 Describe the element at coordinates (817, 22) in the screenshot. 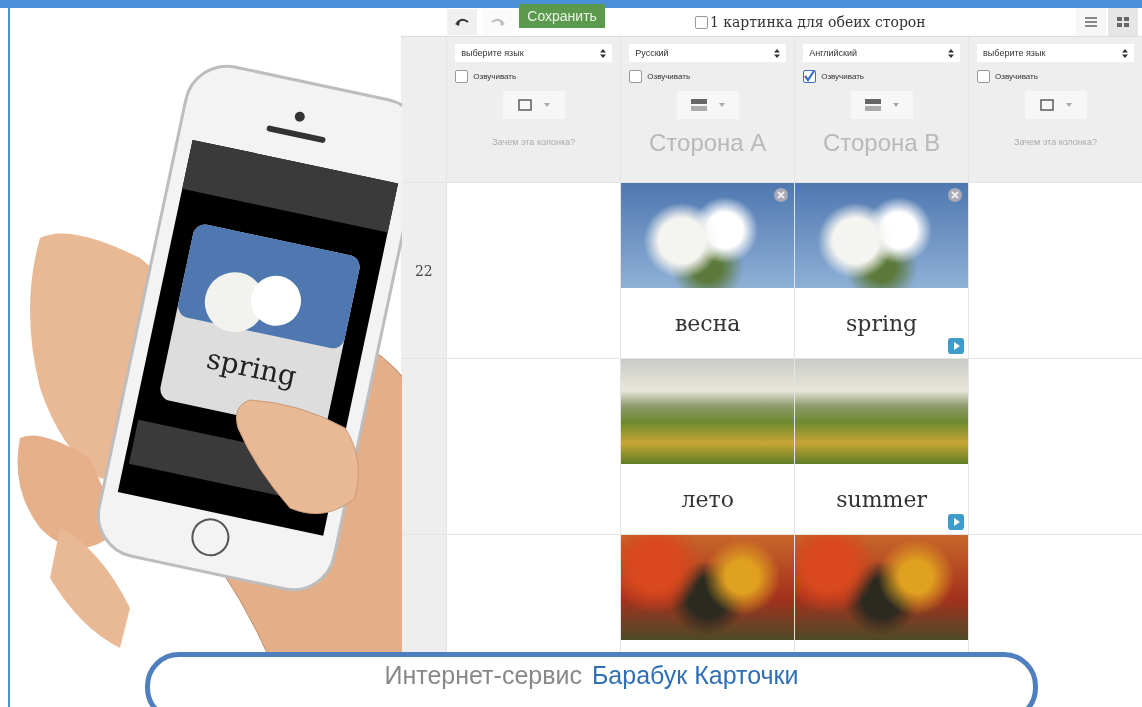

I see `checkbox-label: 1 картинка для обеих сторон` at that location.